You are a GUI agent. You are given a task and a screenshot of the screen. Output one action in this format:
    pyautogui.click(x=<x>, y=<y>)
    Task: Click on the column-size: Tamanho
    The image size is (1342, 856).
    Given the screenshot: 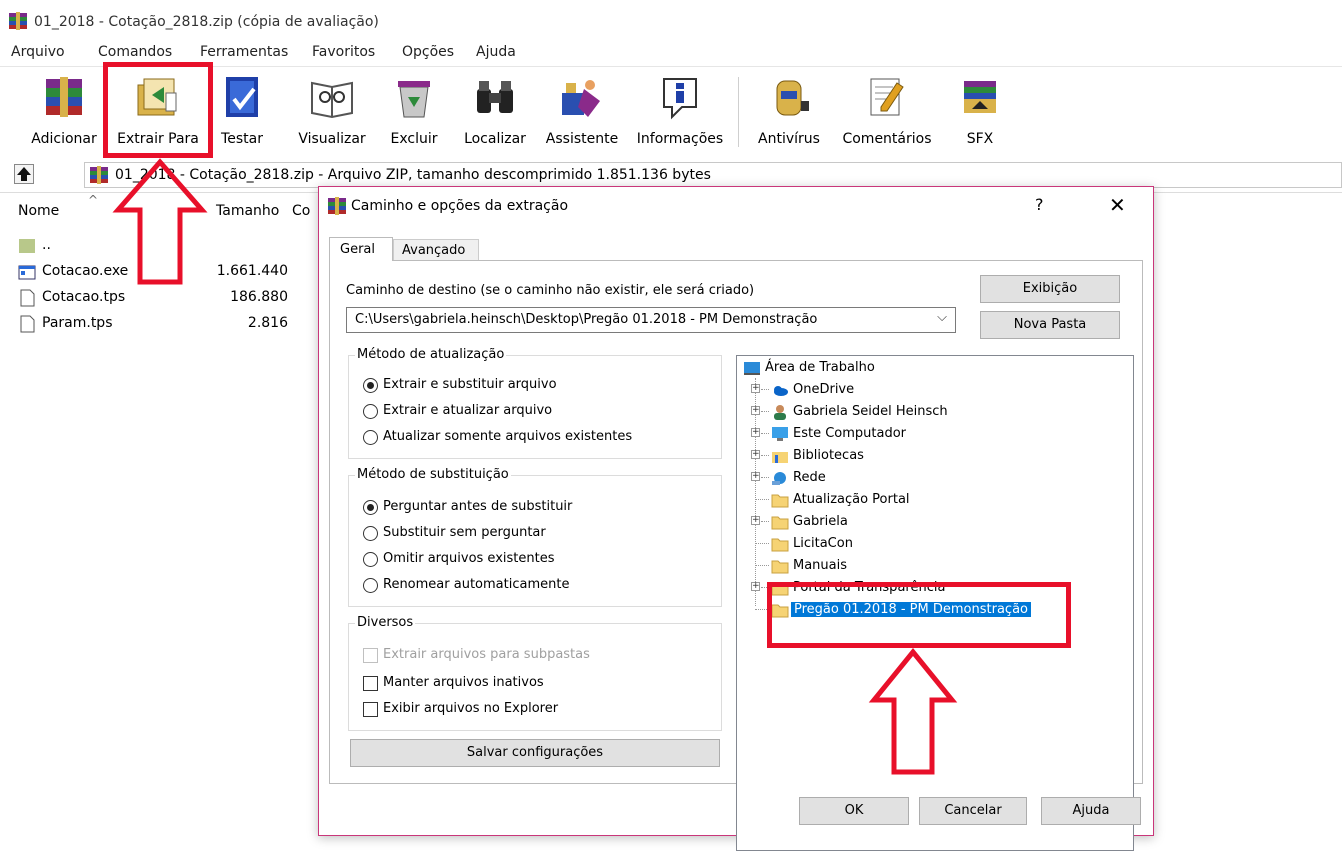 What is the action you would take?
    pyautogui.click(x=247, y=211)
    